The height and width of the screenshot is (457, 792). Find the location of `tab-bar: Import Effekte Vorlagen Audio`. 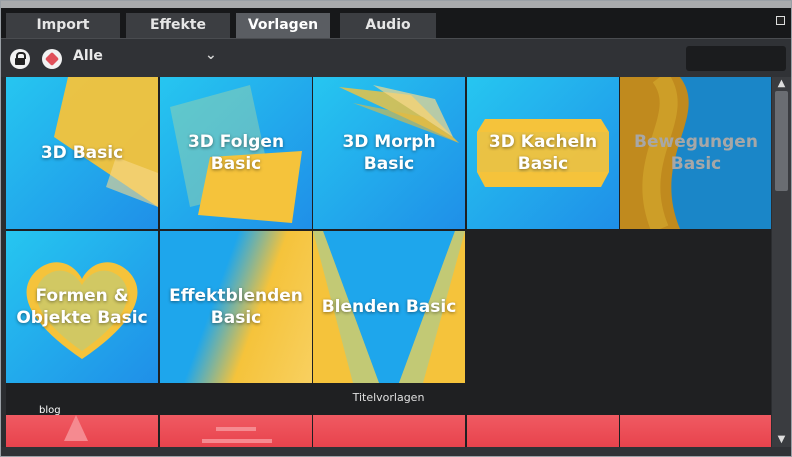

tab-bar: Import Effekte Vorlagen Audio is located at coordinates (396, 23).